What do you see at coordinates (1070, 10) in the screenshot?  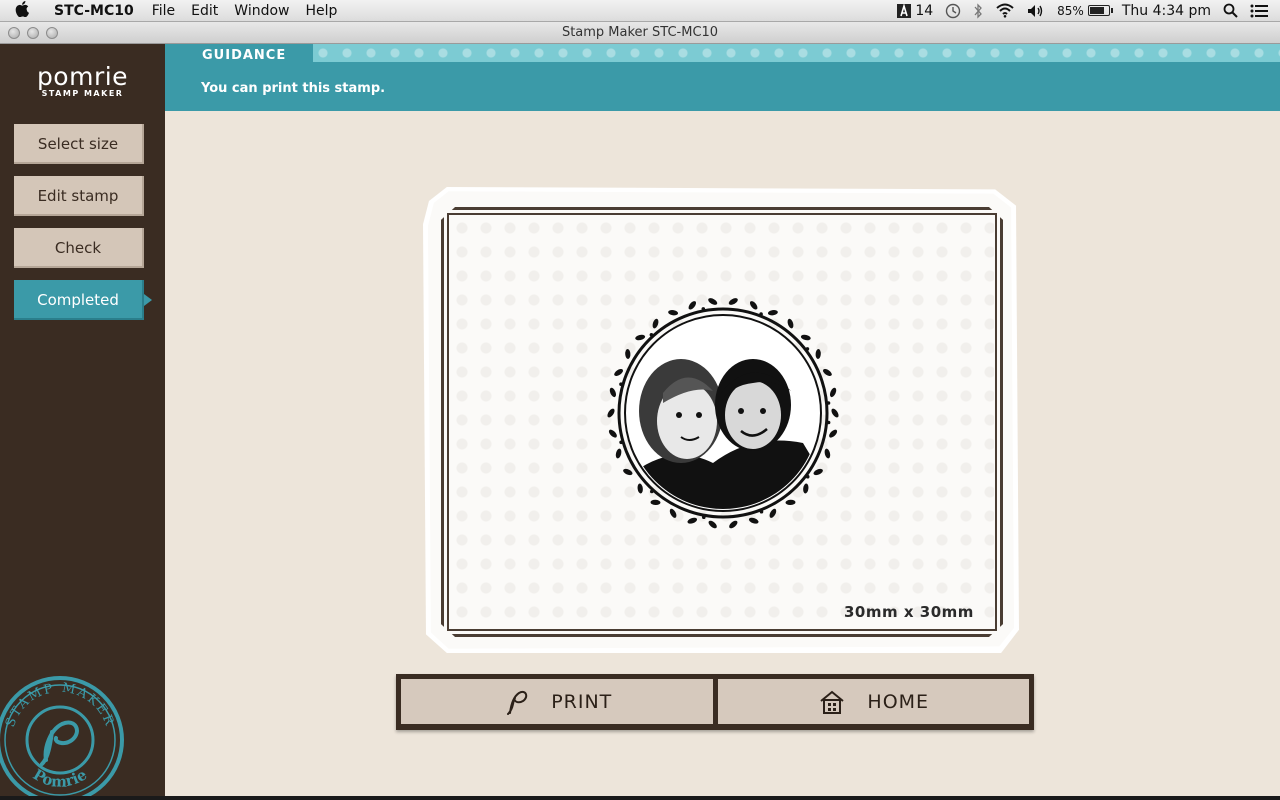 I see `battery-percent: 85%` at bounding box center [1070, 10].